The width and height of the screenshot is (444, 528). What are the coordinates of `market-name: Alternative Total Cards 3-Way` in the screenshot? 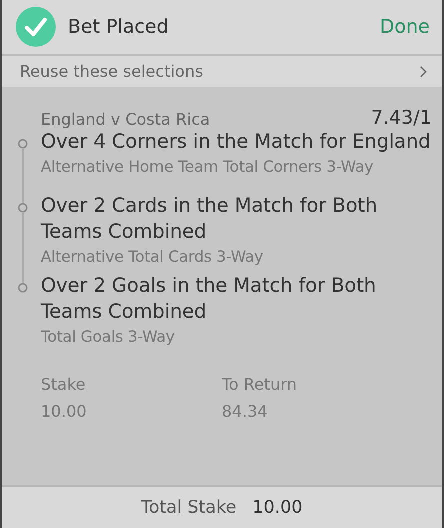 It's located at (152, 257).